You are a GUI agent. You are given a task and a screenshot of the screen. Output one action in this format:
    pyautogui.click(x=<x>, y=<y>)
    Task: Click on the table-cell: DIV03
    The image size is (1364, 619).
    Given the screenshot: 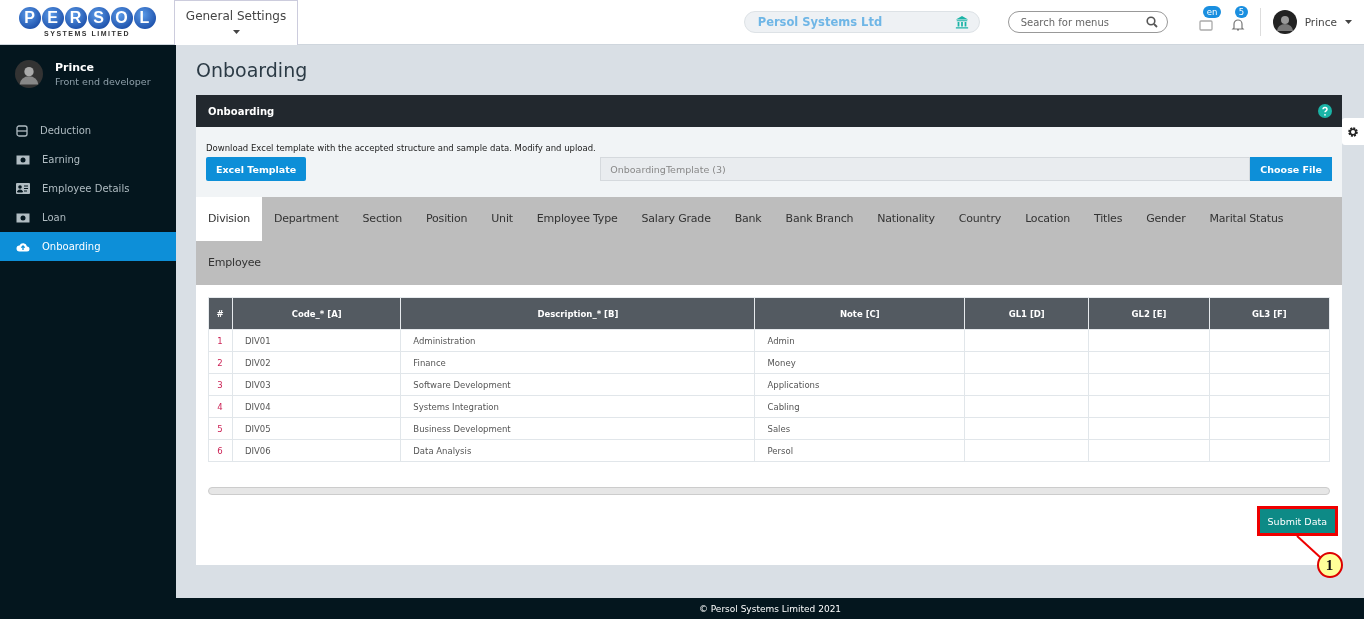 What is the action you would take?
    pyautogui.click(x=258, y=384)
    